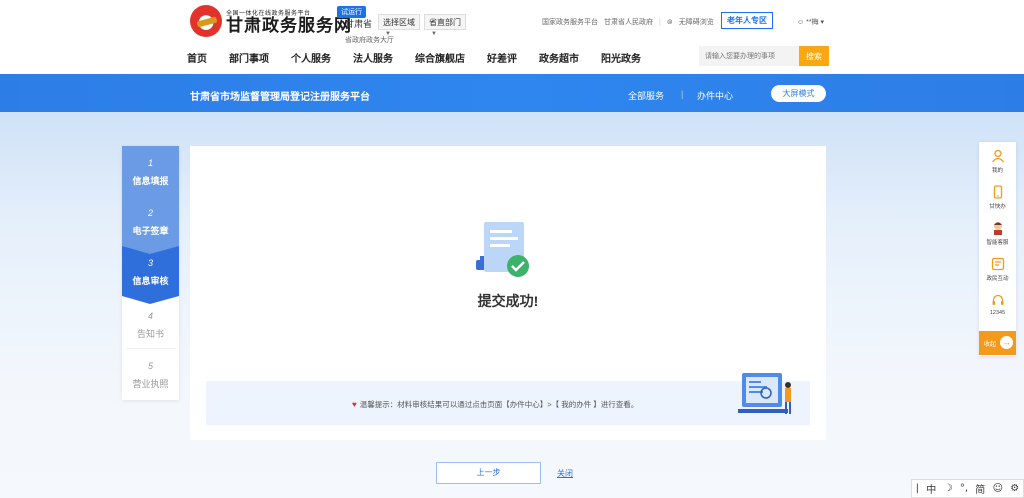 The image size is (1024, 498). I want to click on step-5: 5 营业执照, so click(150, 374).